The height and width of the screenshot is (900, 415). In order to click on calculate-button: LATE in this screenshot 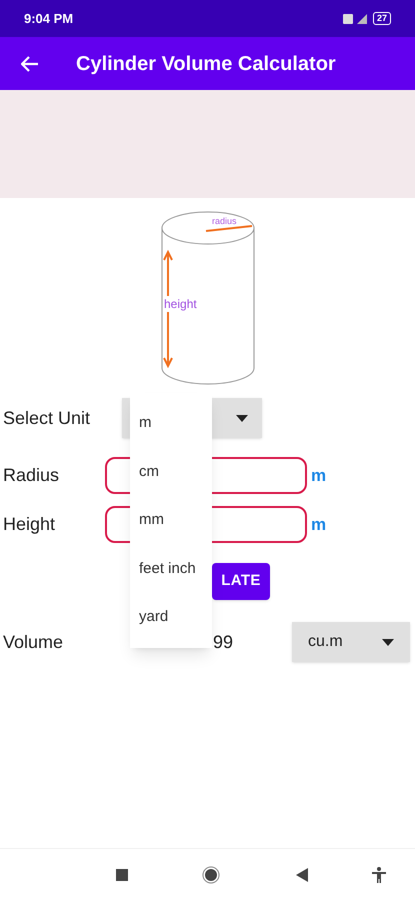, I will do `click(241, 581)`.